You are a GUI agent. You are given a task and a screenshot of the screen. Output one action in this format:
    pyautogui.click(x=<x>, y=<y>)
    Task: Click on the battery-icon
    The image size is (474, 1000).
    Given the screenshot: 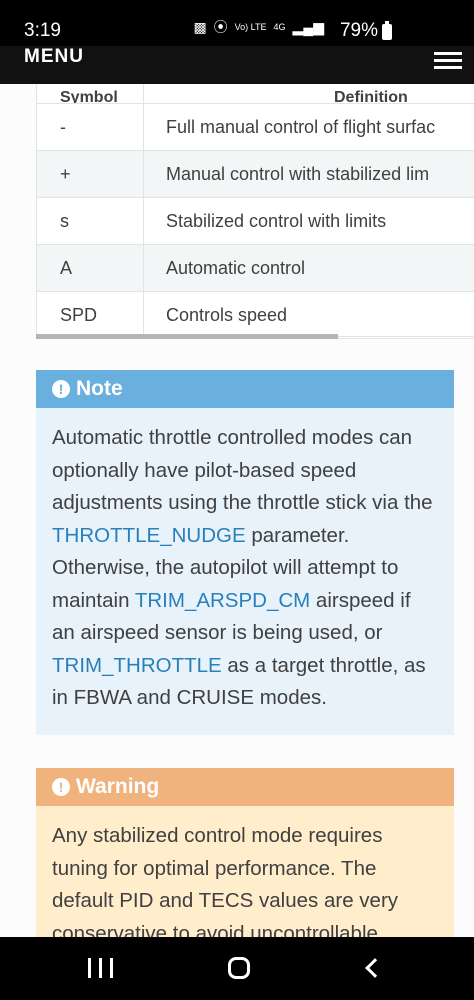 What is the action you would take?
    pyautogui.click(x=387, y=30)
    